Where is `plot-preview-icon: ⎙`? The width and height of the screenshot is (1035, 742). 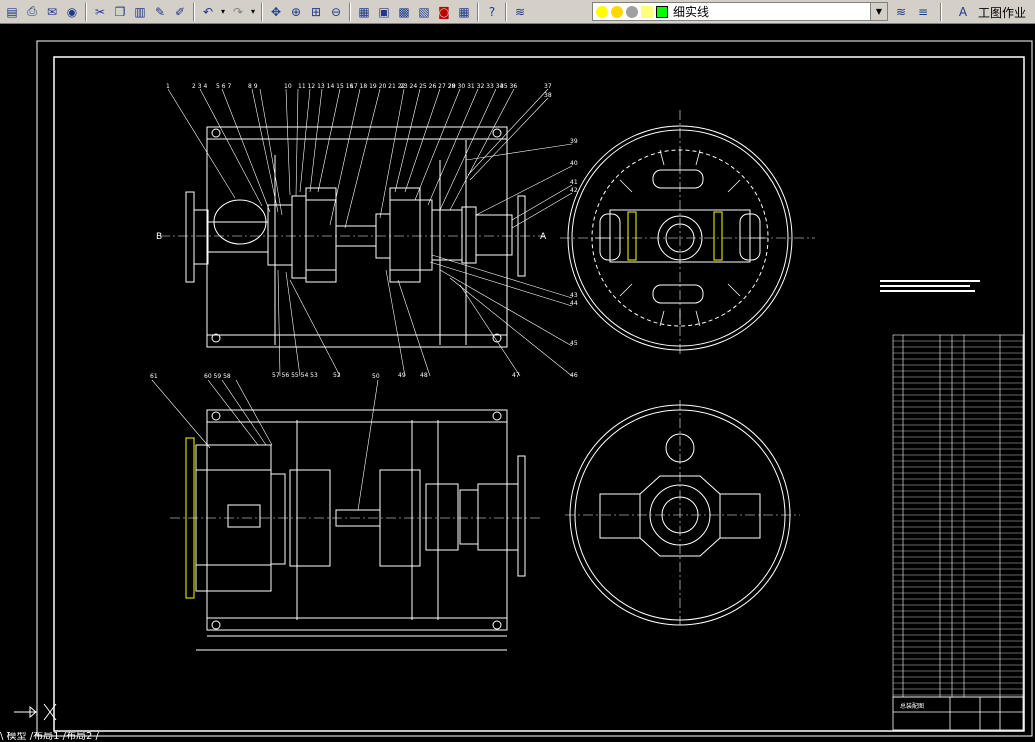
plot-preview-icon: ⎙ is located at coordinates (32, 12).